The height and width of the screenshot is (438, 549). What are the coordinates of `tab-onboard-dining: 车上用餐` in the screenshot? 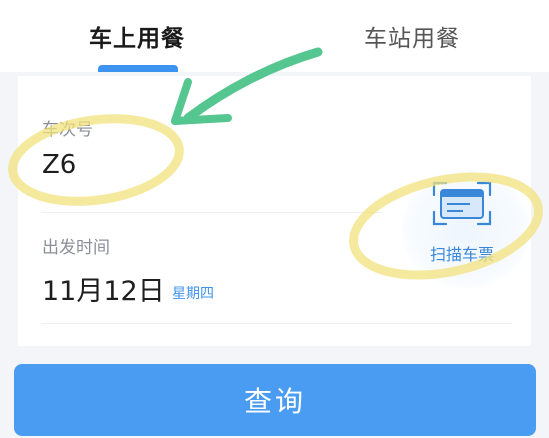 It's located at (137, 36).